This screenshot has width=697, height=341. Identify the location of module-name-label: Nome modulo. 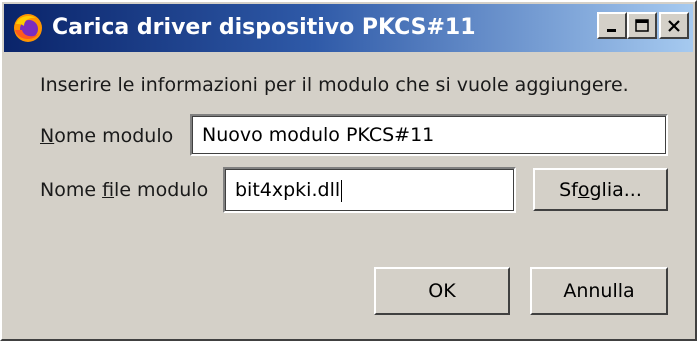
(106, 136).